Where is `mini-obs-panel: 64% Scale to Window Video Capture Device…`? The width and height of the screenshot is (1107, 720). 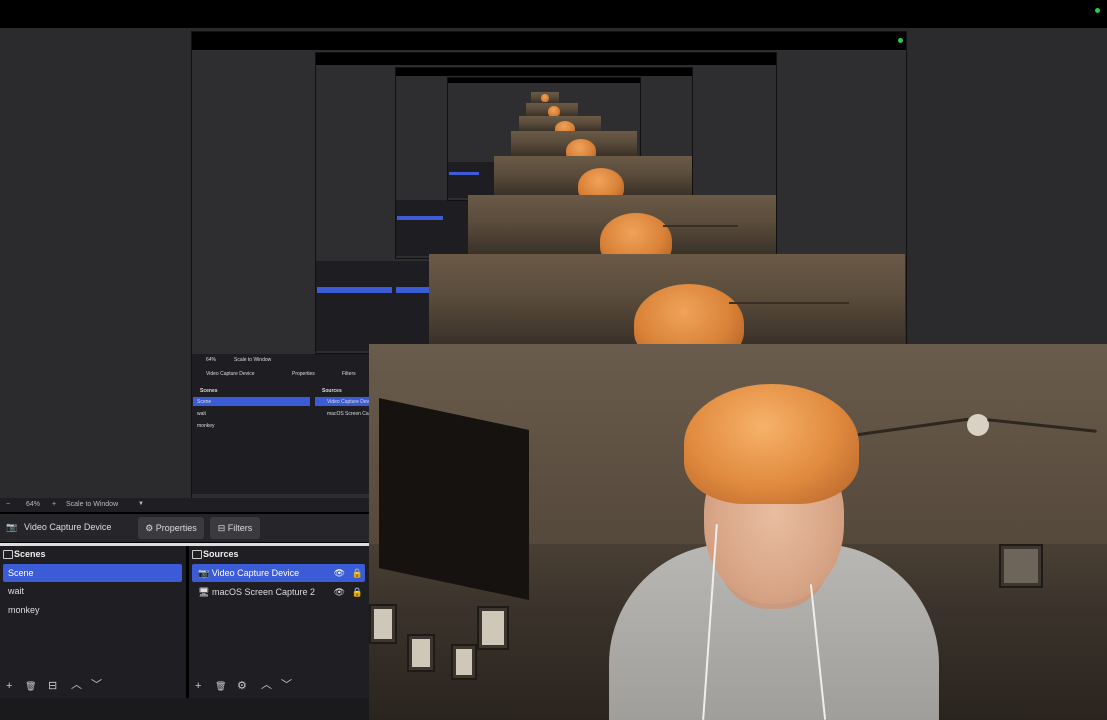 mini-obs-panel: 64% Scale to Window Video Capture Device… is located at coordinates (282, 424).